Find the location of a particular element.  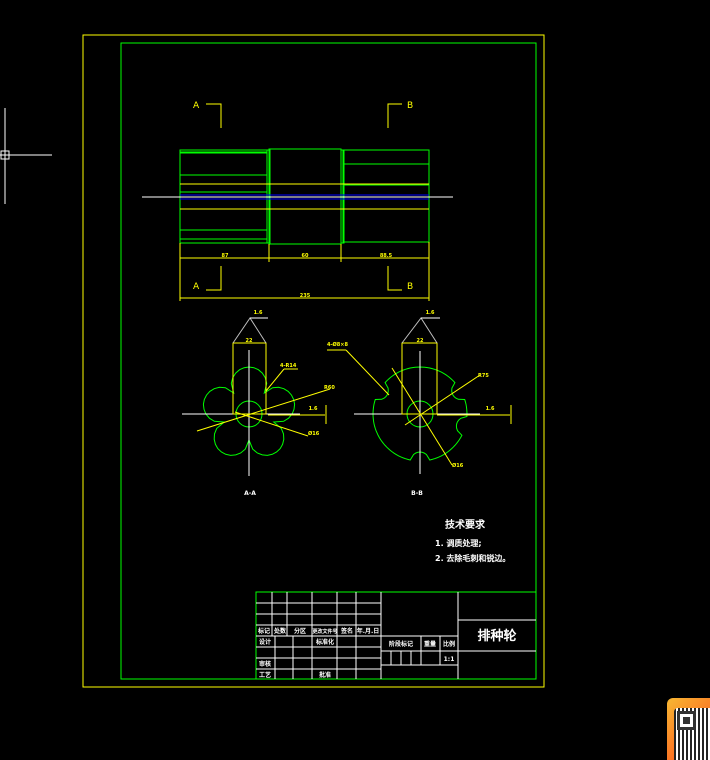

tb-signature: 签名 is located at coordinates (346, 631).